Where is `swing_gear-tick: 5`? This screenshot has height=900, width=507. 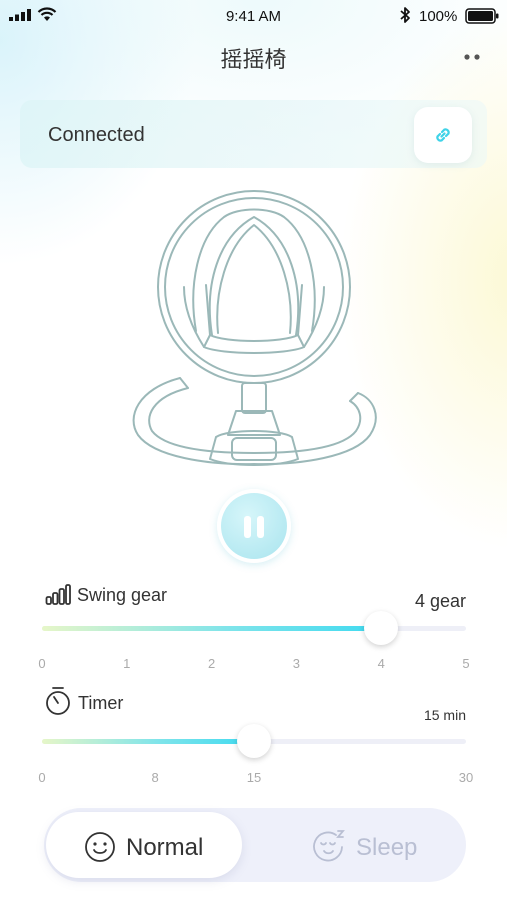 swing_gear-tick: 5 is located at coordinates (466, 663).